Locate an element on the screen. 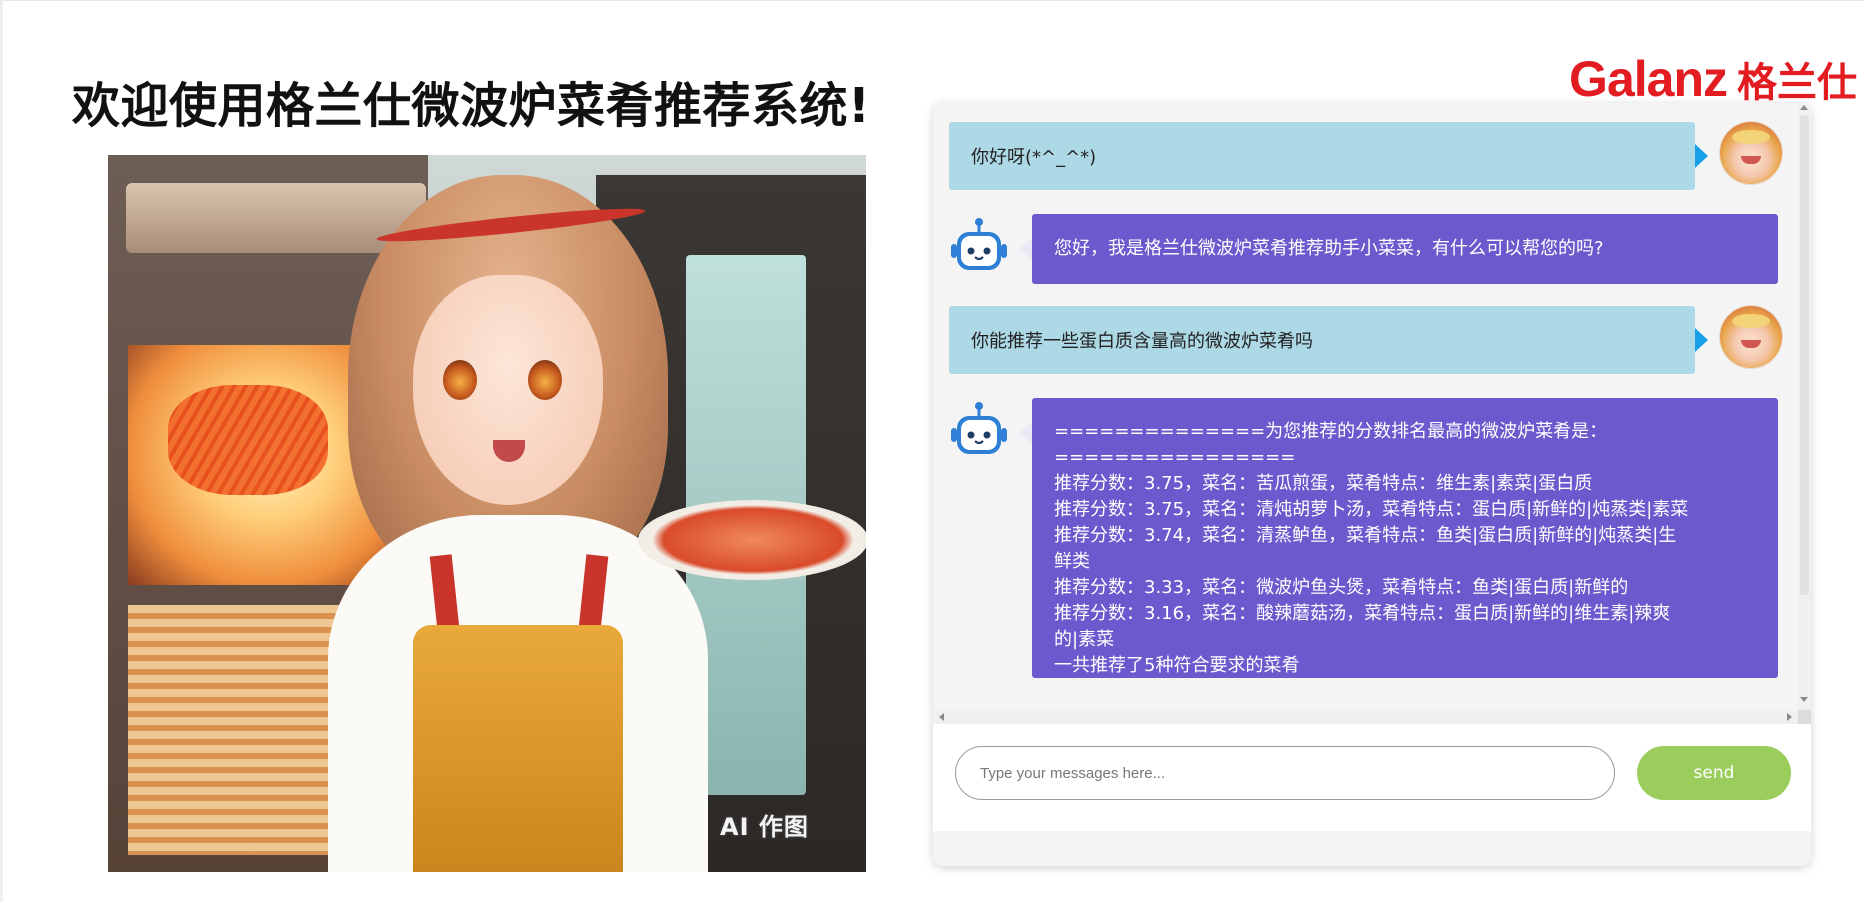  bot-message-bubble: 您好，我是格兰仕微波炉菜肴推荐助手小菜菜，有什么可以帮您的吗? is located at coordinates (1398, 249).